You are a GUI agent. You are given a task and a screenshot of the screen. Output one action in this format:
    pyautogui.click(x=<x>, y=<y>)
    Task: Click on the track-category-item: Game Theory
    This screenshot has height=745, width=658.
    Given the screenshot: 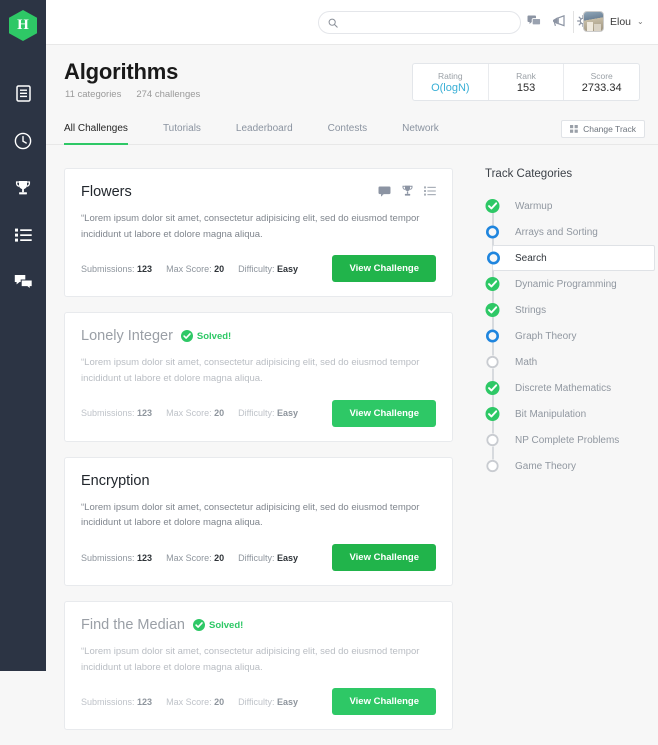 What is the action you would take?
    pyautogui.click(x=570, y=466)
    